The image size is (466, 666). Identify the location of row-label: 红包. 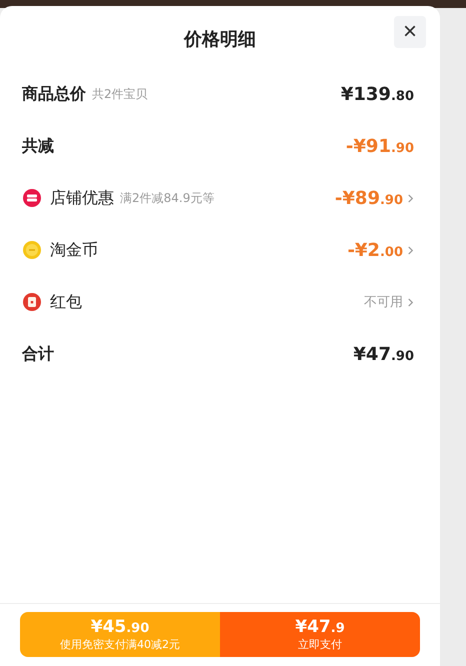
(66, 302).